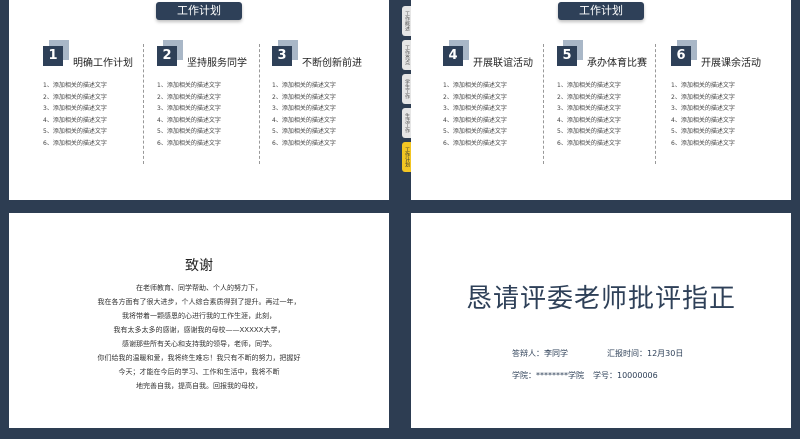 The image size is (800, 439). Describe the element at coordinates (540, 353) in the screenshot. I see `defender-label: 答辩人：李同学` at that location.